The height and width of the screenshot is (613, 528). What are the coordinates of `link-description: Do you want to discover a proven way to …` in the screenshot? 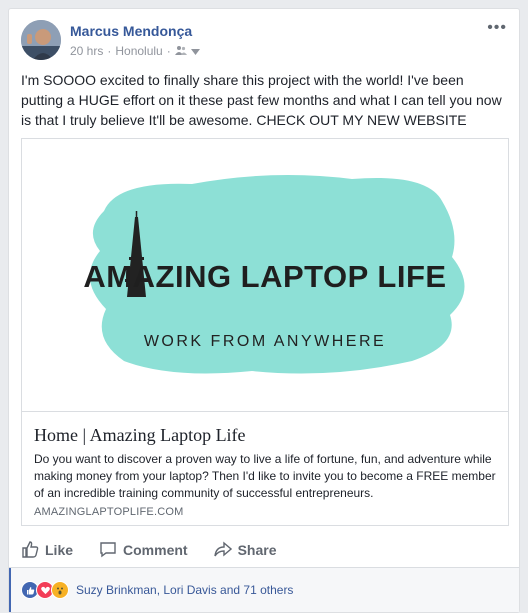 It's located at (265, 476).